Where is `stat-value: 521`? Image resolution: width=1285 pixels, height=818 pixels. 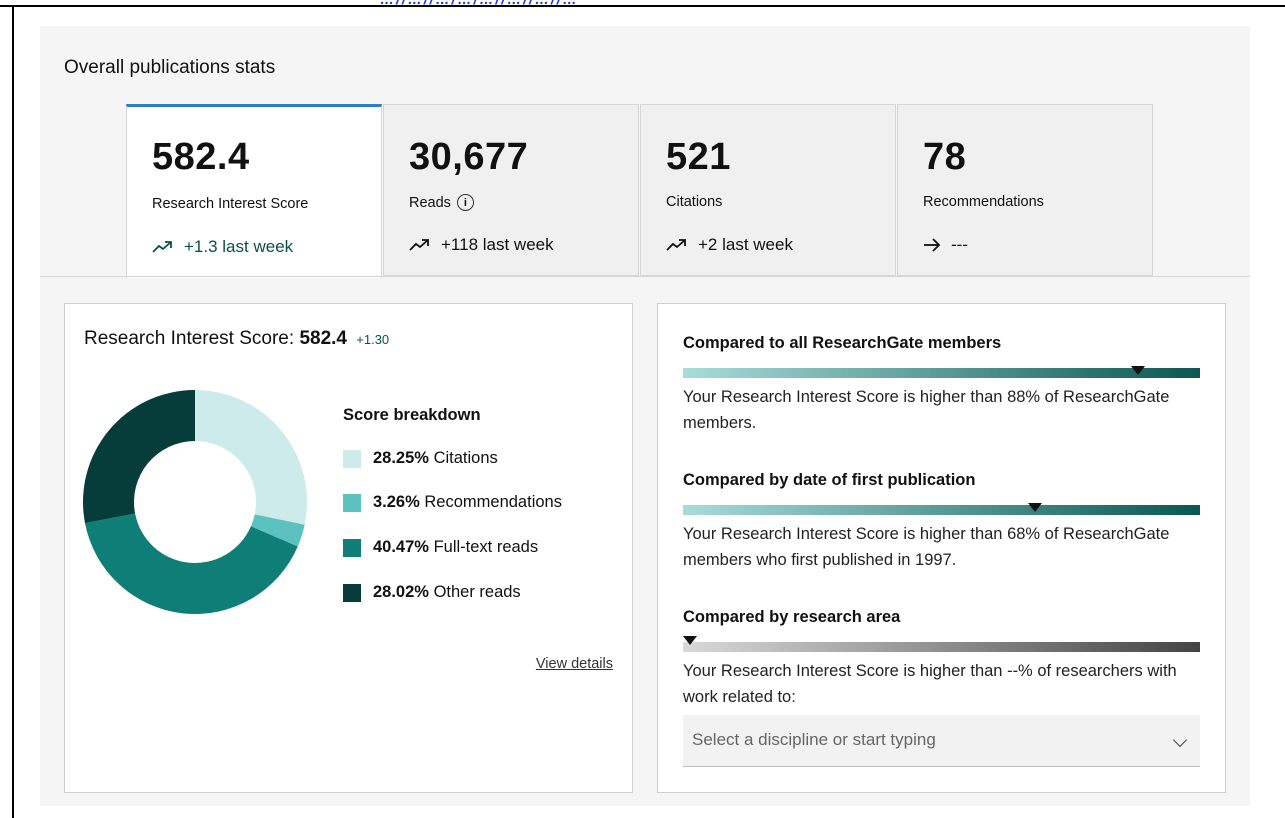
stat-value: 521 is located at coordinates (698, 157).